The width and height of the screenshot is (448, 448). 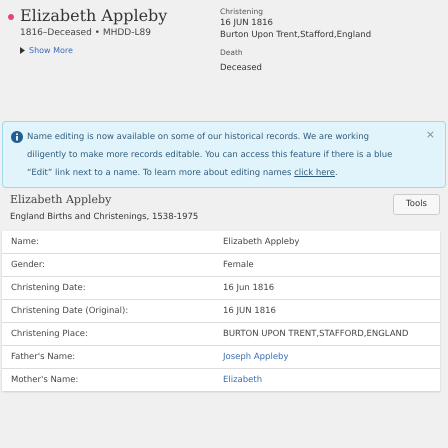 I want to click on event-detail: Deceased, so click(x=241, y=68).